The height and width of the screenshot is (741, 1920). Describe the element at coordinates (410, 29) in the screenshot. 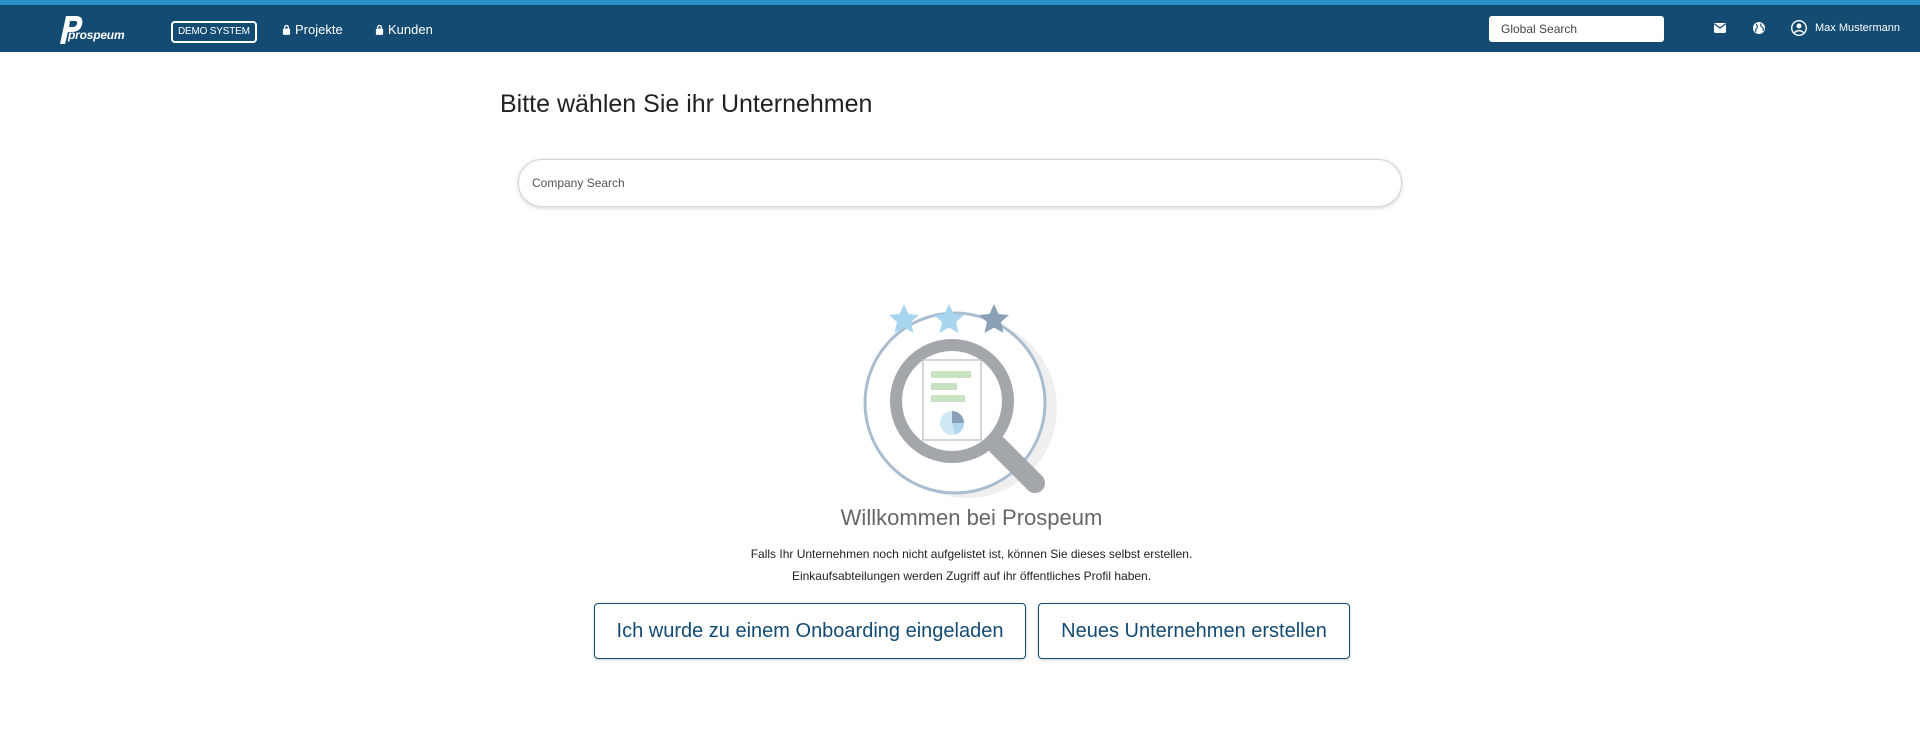

I see `nav-kunden-label: Kunden` at that location.